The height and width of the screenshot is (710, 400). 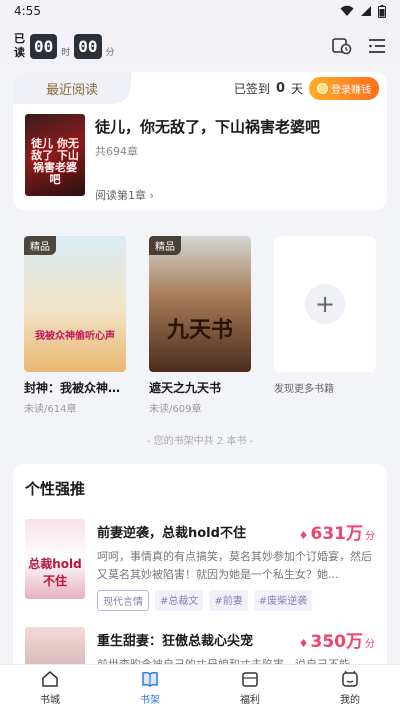 I want to click on shelf-book-status: 未读/614章, so click(x=50, y=409).